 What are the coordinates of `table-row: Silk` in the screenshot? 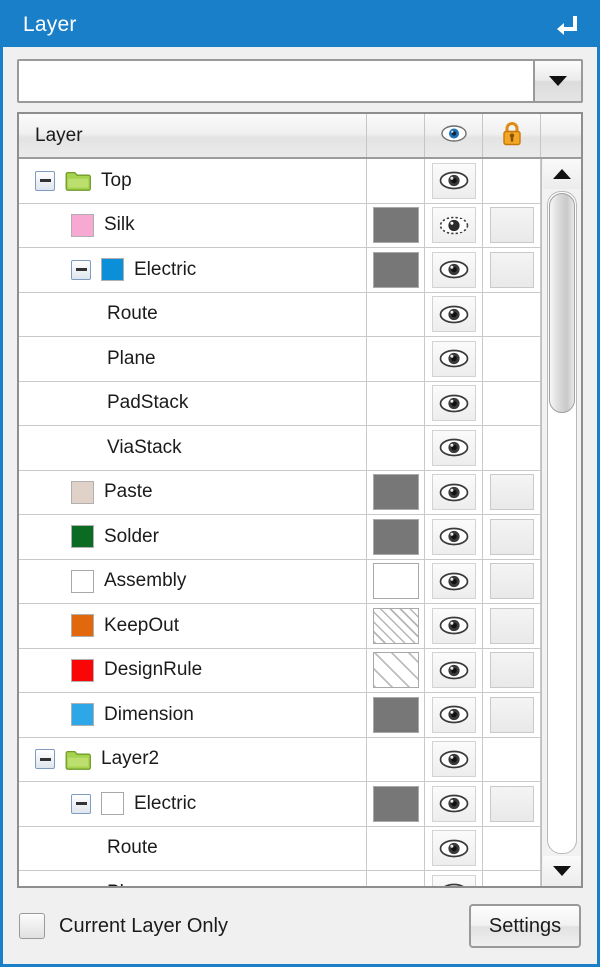 It's located at (280, 225).